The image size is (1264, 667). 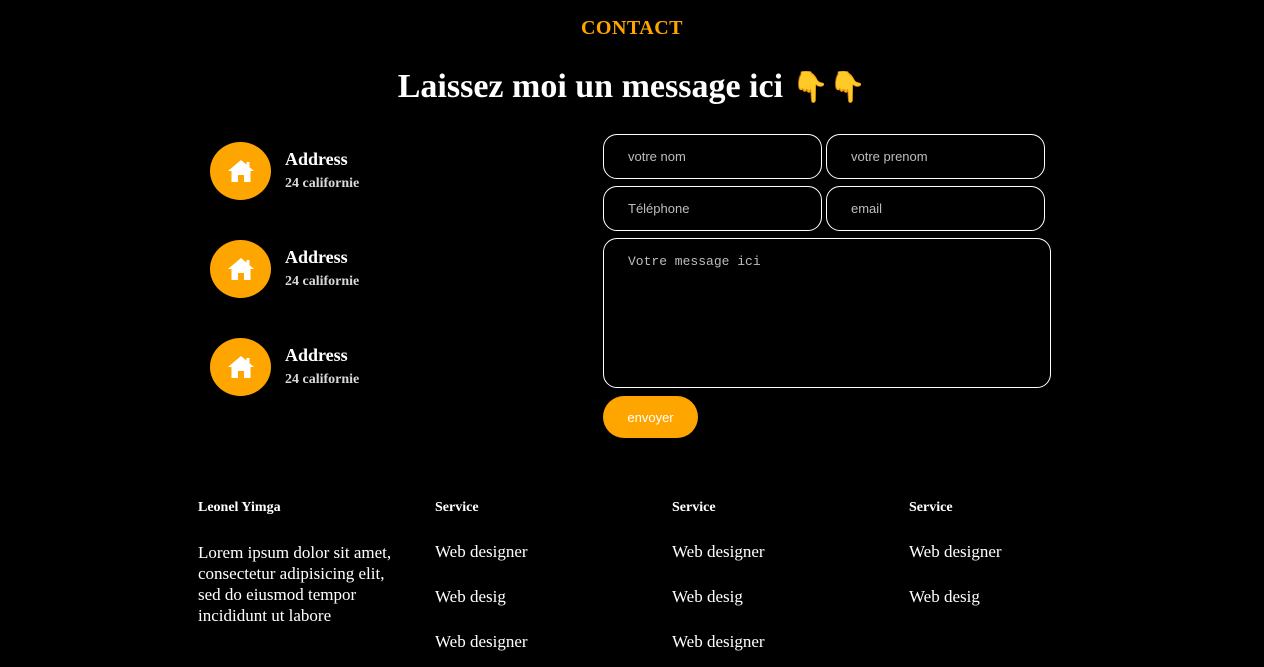 I want to click on footer-services-column: Service Web designer Web desig, so click(x=1014, y=553).